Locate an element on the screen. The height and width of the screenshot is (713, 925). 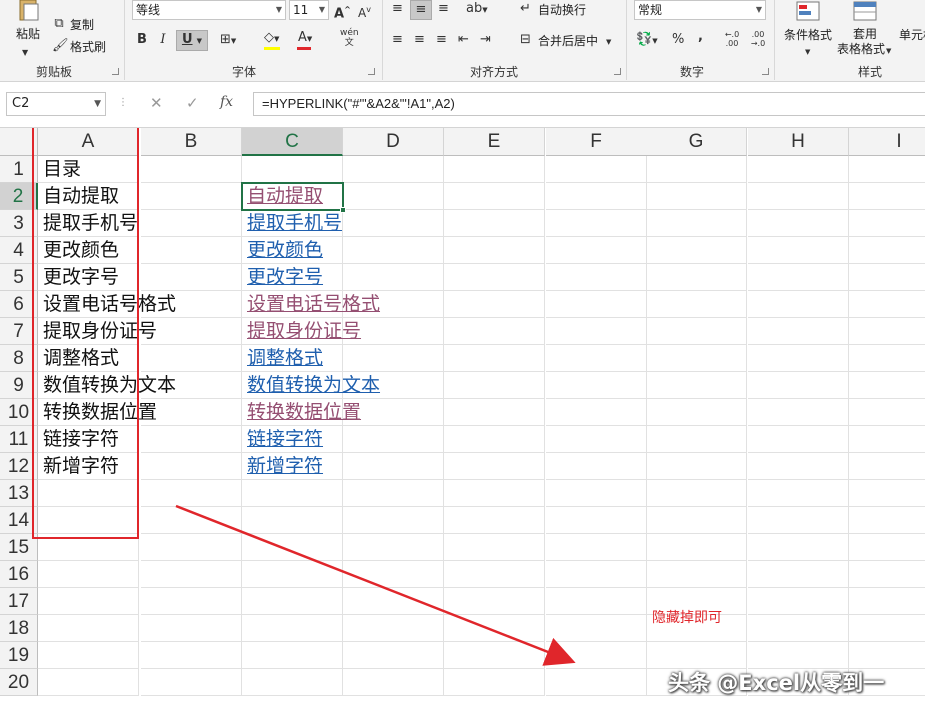
underline-label: U is located at coordinates (187, 39).